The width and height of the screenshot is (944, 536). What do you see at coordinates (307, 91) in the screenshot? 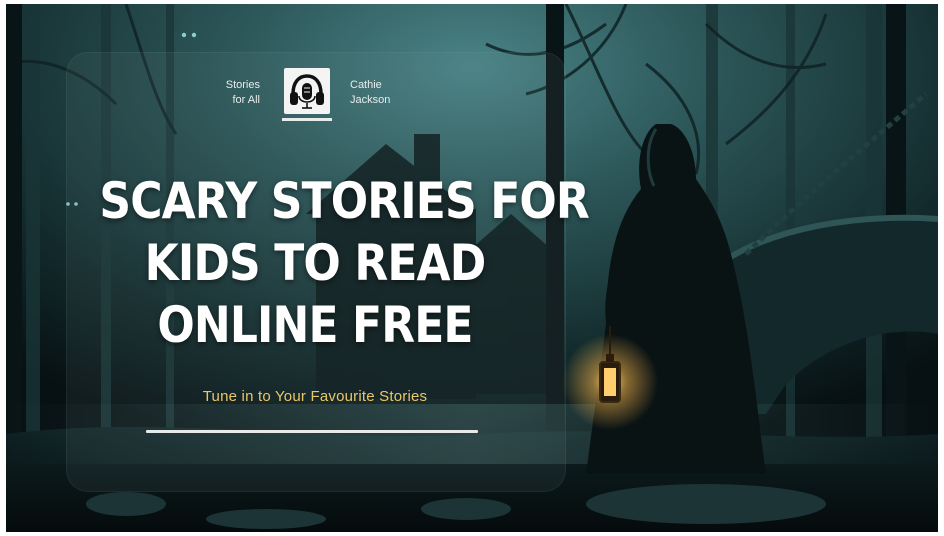
I see `headphones-microphone-icon` at bounding box center [307, 91].